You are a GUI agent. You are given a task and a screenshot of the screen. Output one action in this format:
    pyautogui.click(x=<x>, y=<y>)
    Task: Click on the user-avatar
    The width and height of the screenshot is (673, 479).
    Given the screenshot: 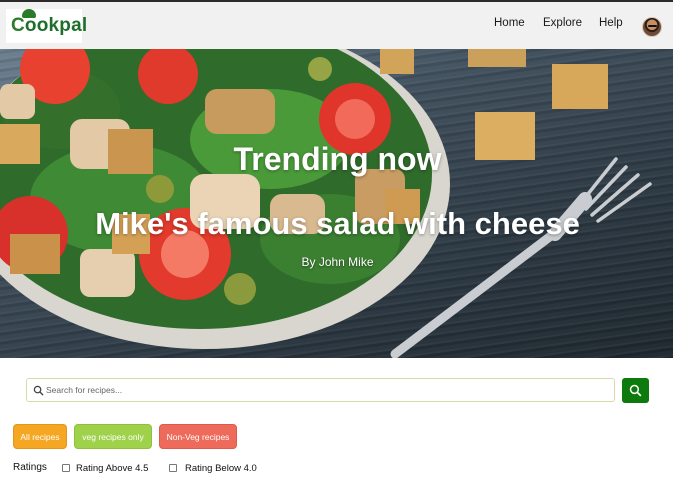 What is the action you would take?
    pyautogui.click(x=652, y=27)
    